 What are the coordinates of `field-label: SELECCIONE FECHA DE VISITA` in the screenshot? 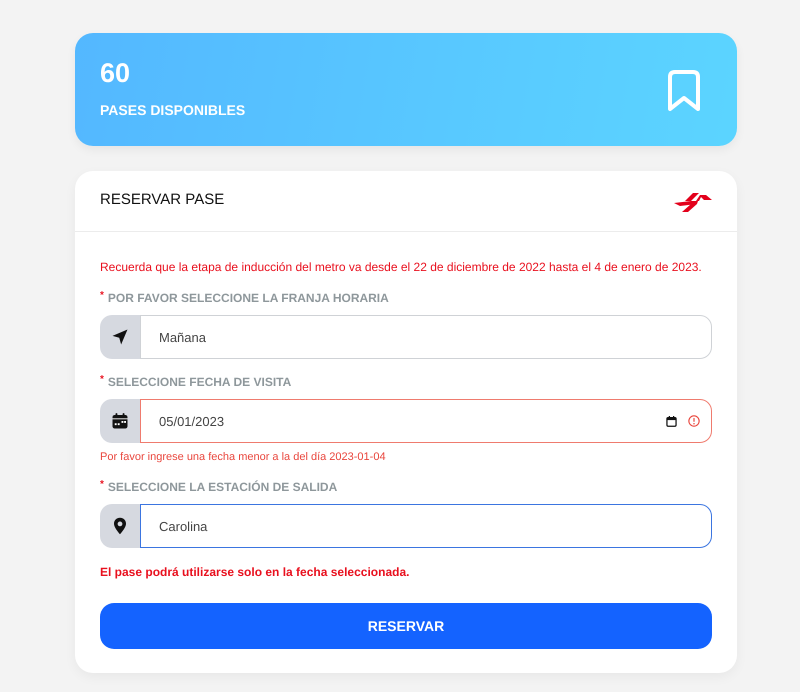 It's located at (200, 382).